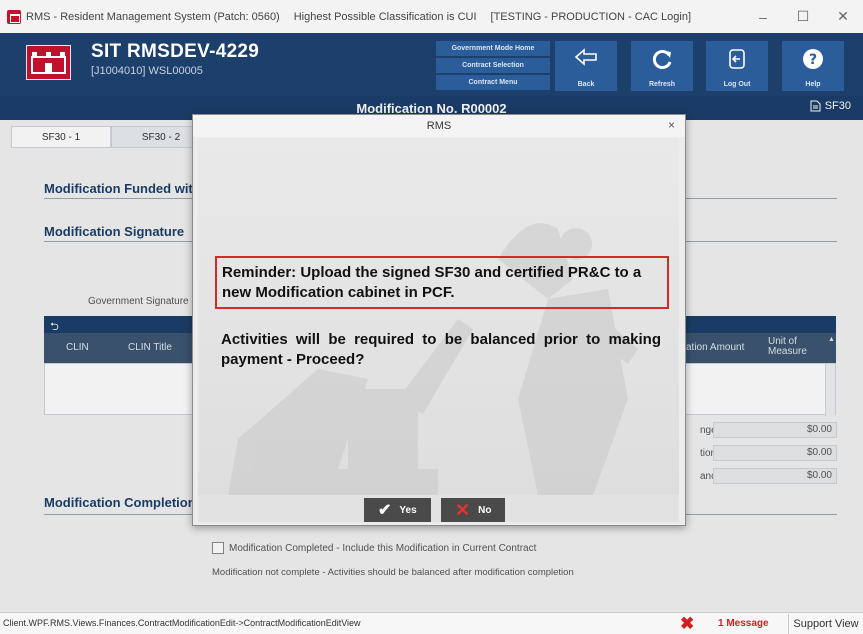  What do you see at coordinates (671, 125) in the screenshot?
I see `dialog-close-button: ×` at bounding box center [671, 125].